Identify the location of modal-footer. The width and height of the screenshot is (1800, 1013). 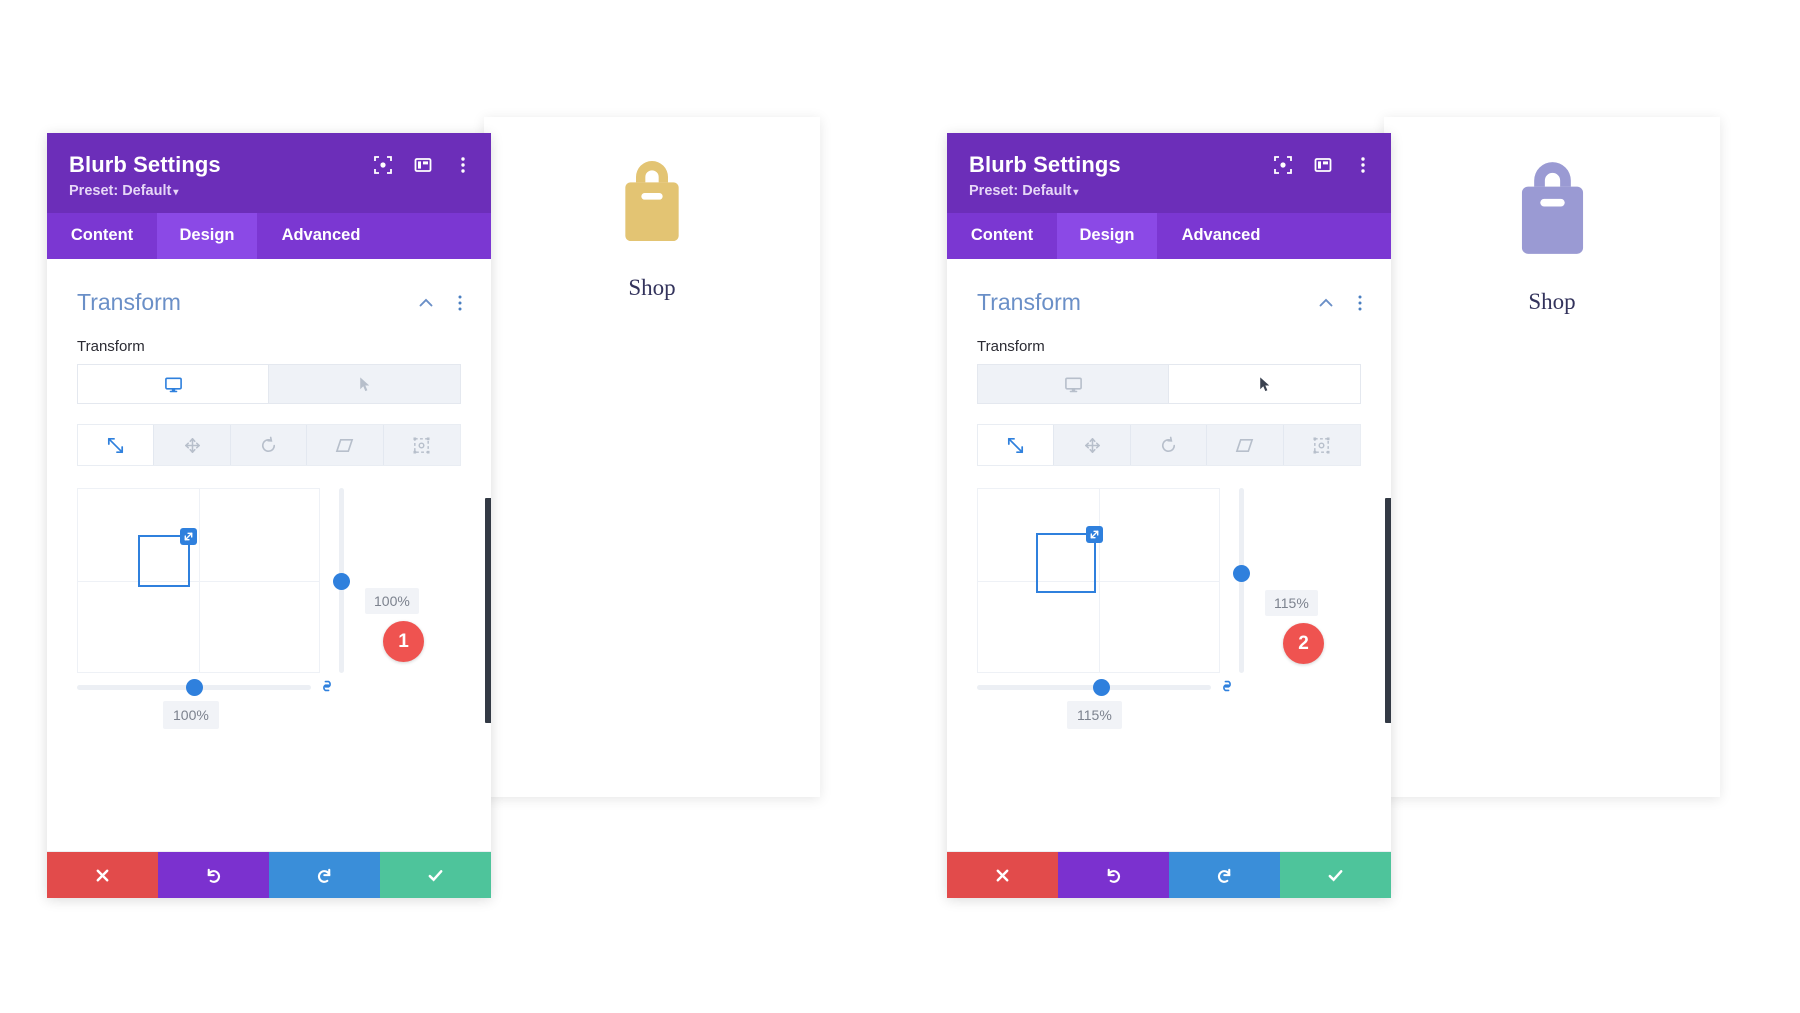
(269, 875).